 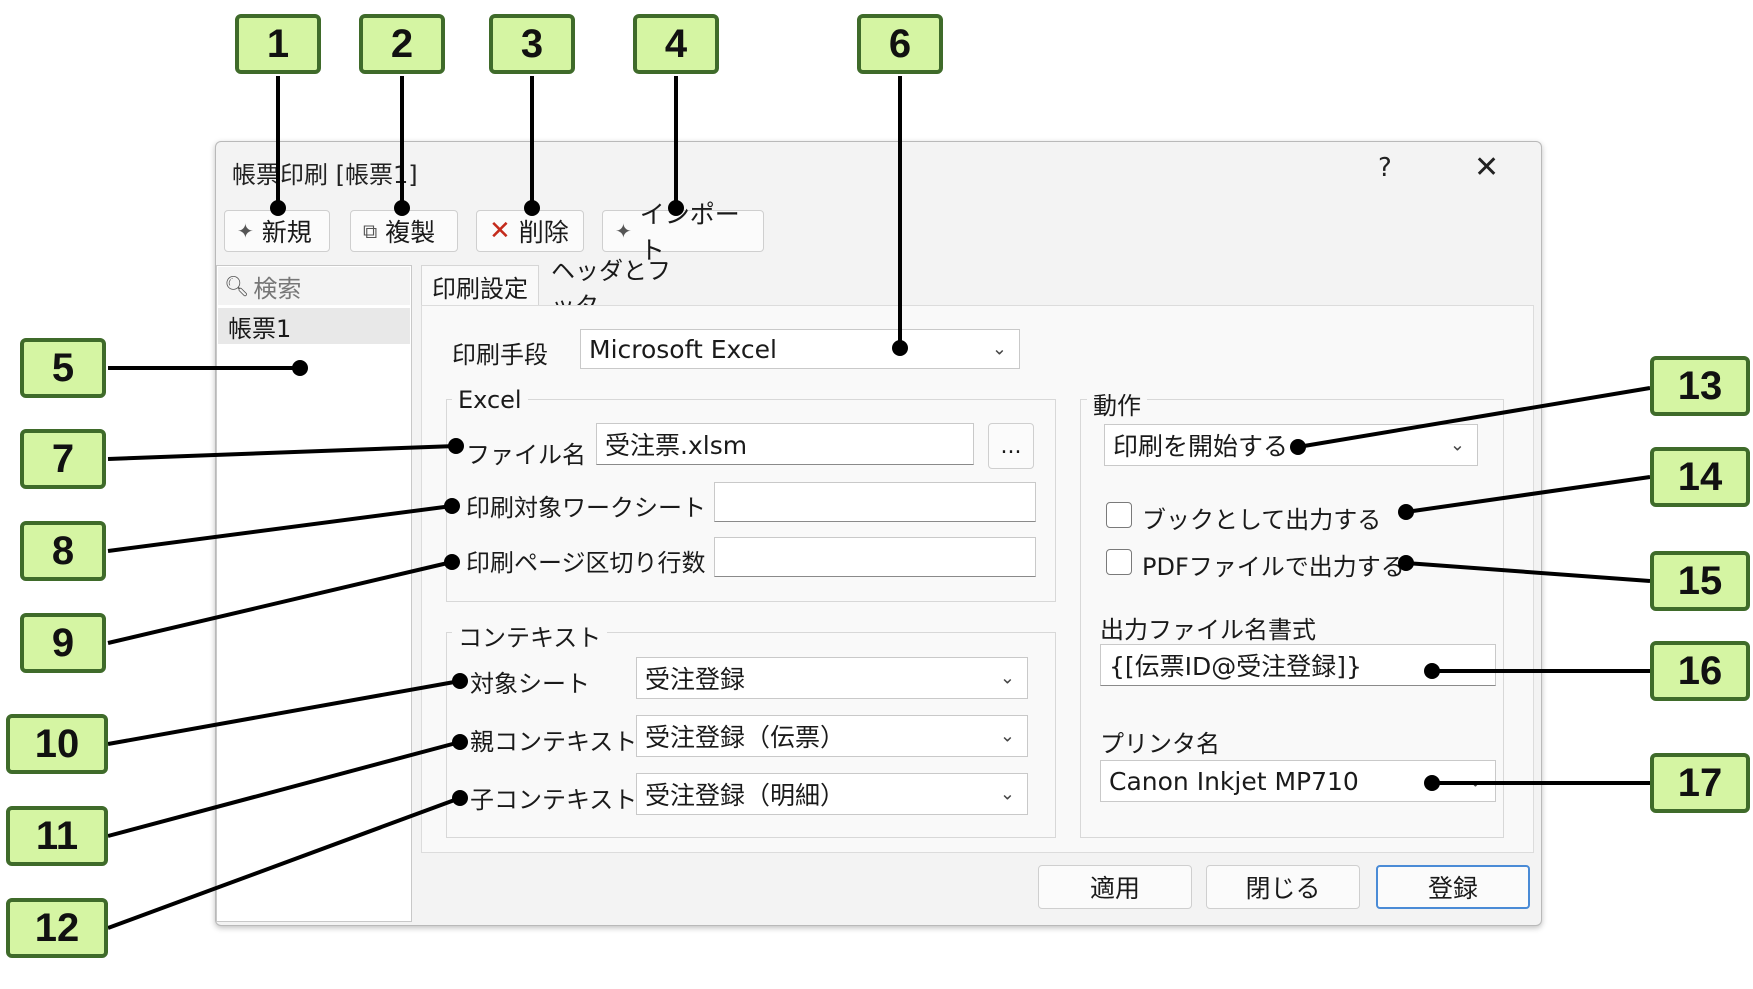 What do you see at coordinates (900, 44) in the screenshot?
I see `callout-6: 6` at bounding box center [900, 44].